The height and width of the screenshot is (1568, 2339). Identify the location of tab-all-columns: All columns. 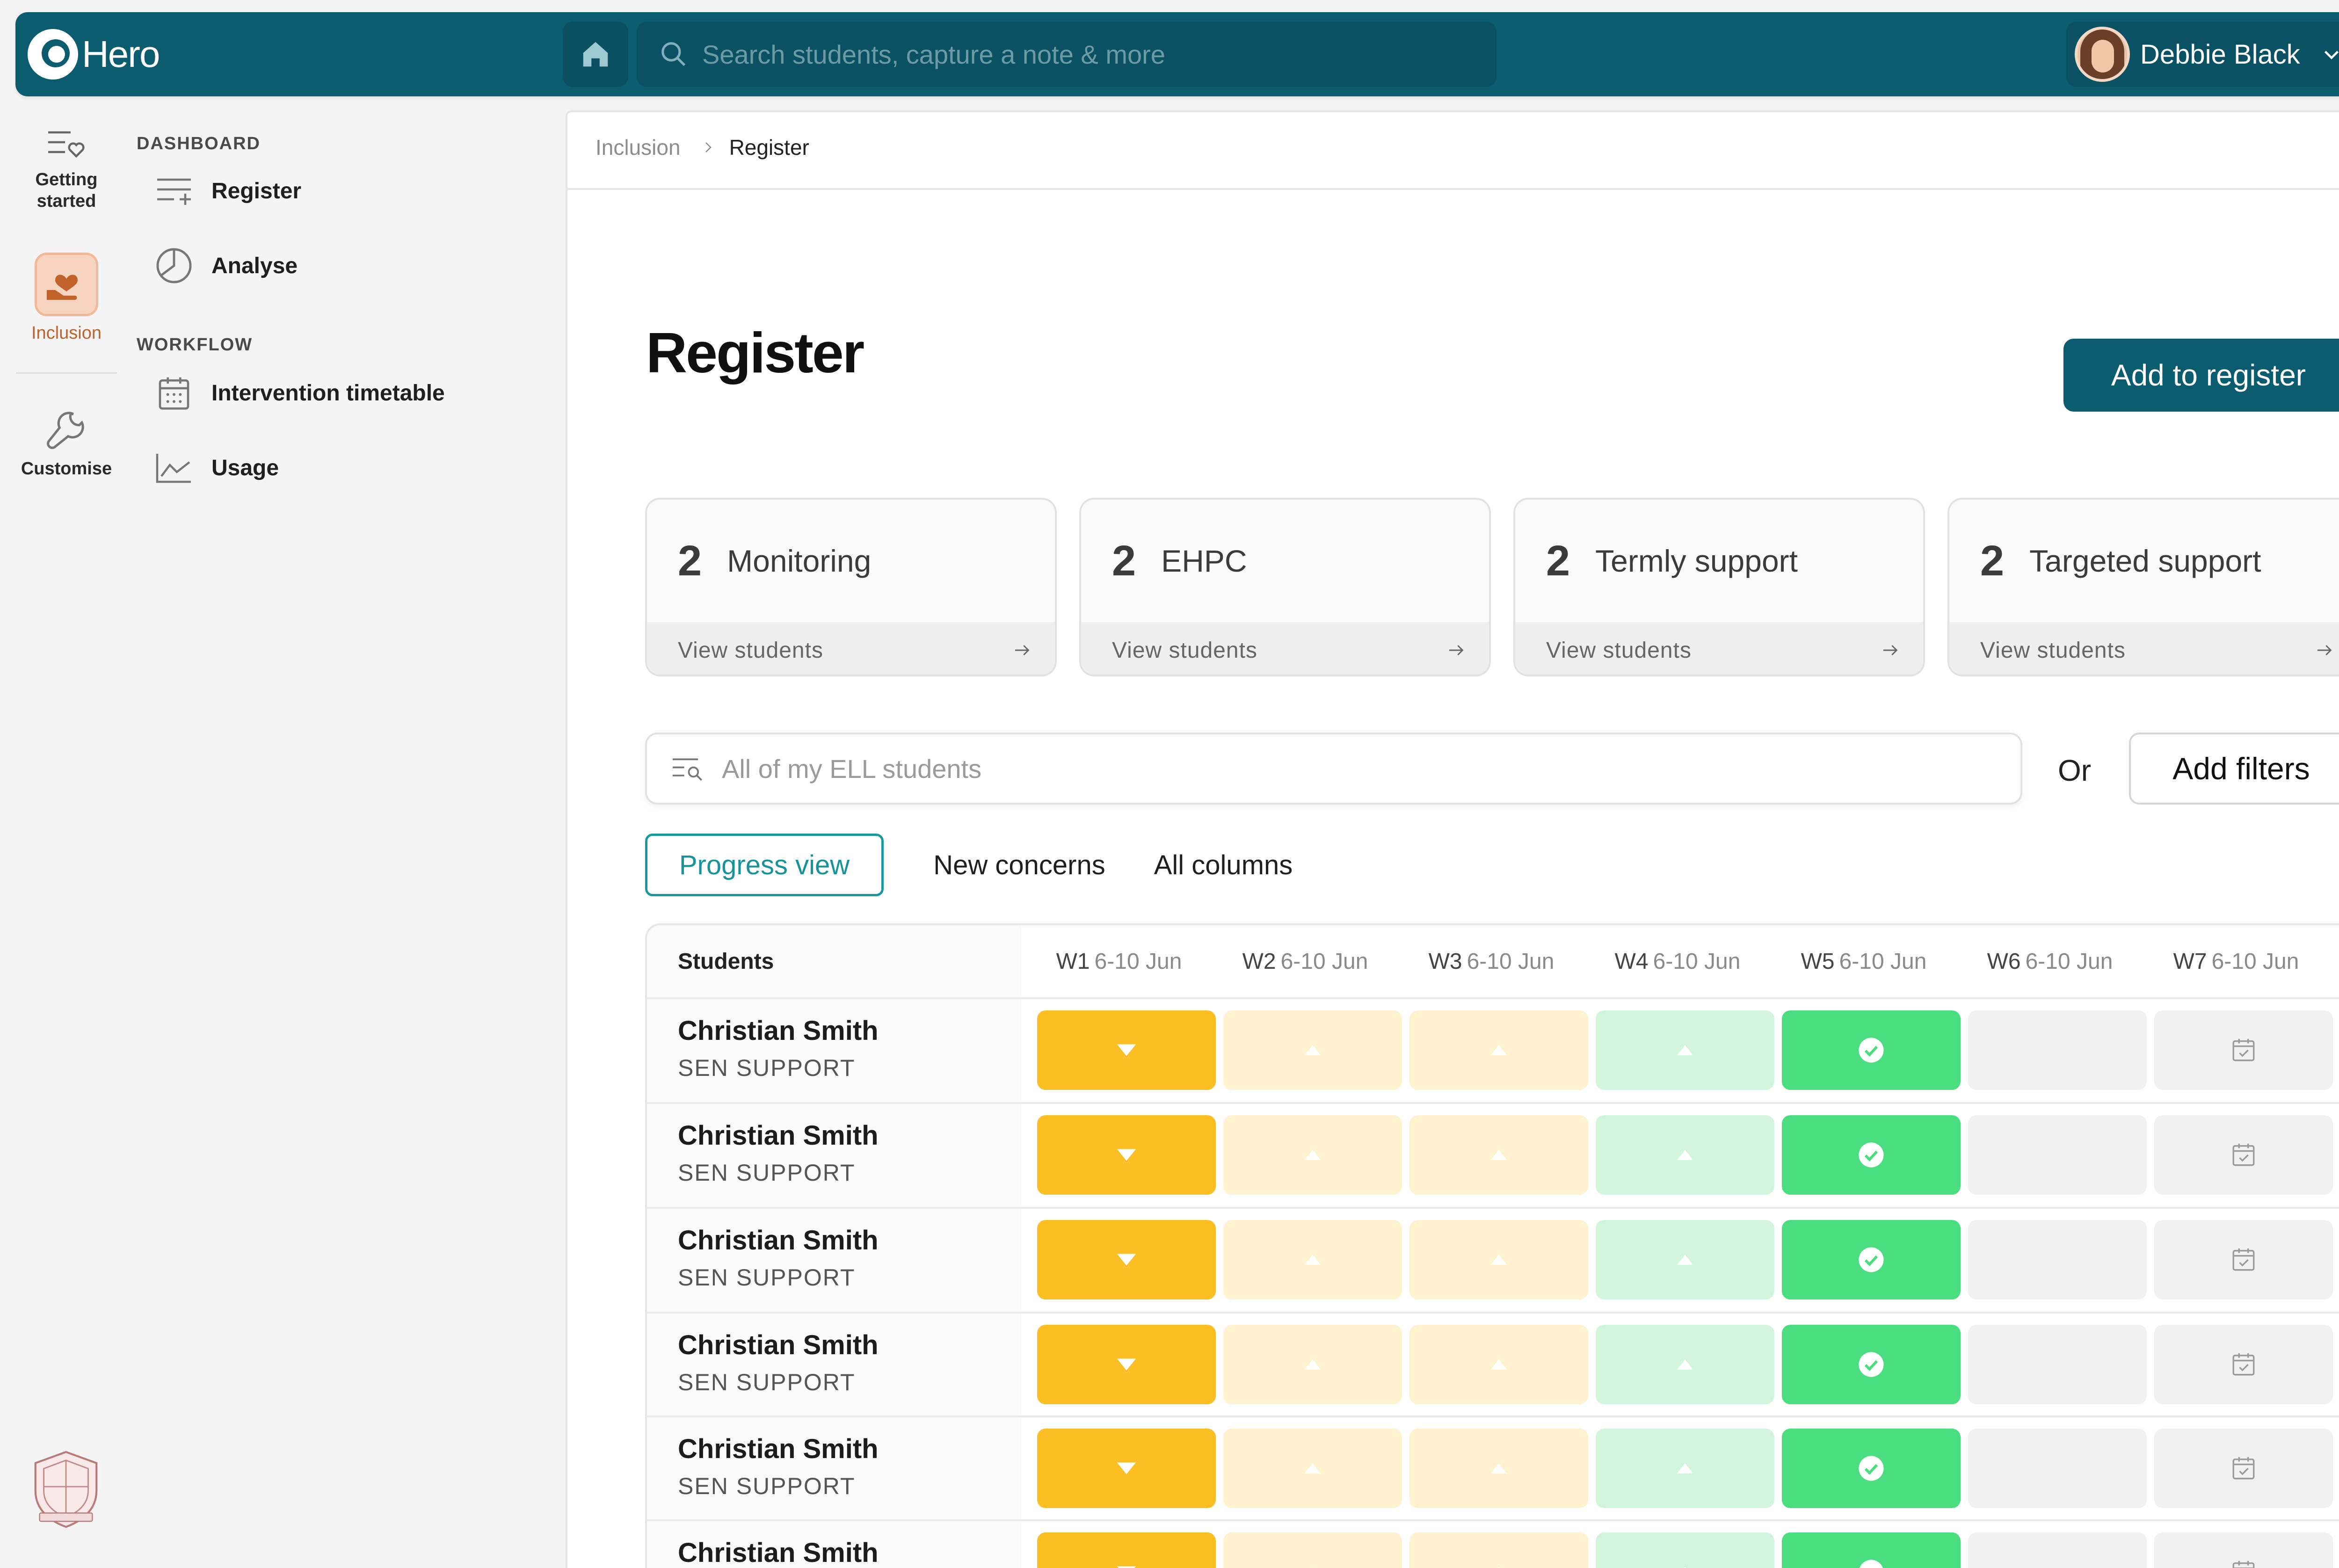
(1223, 865).